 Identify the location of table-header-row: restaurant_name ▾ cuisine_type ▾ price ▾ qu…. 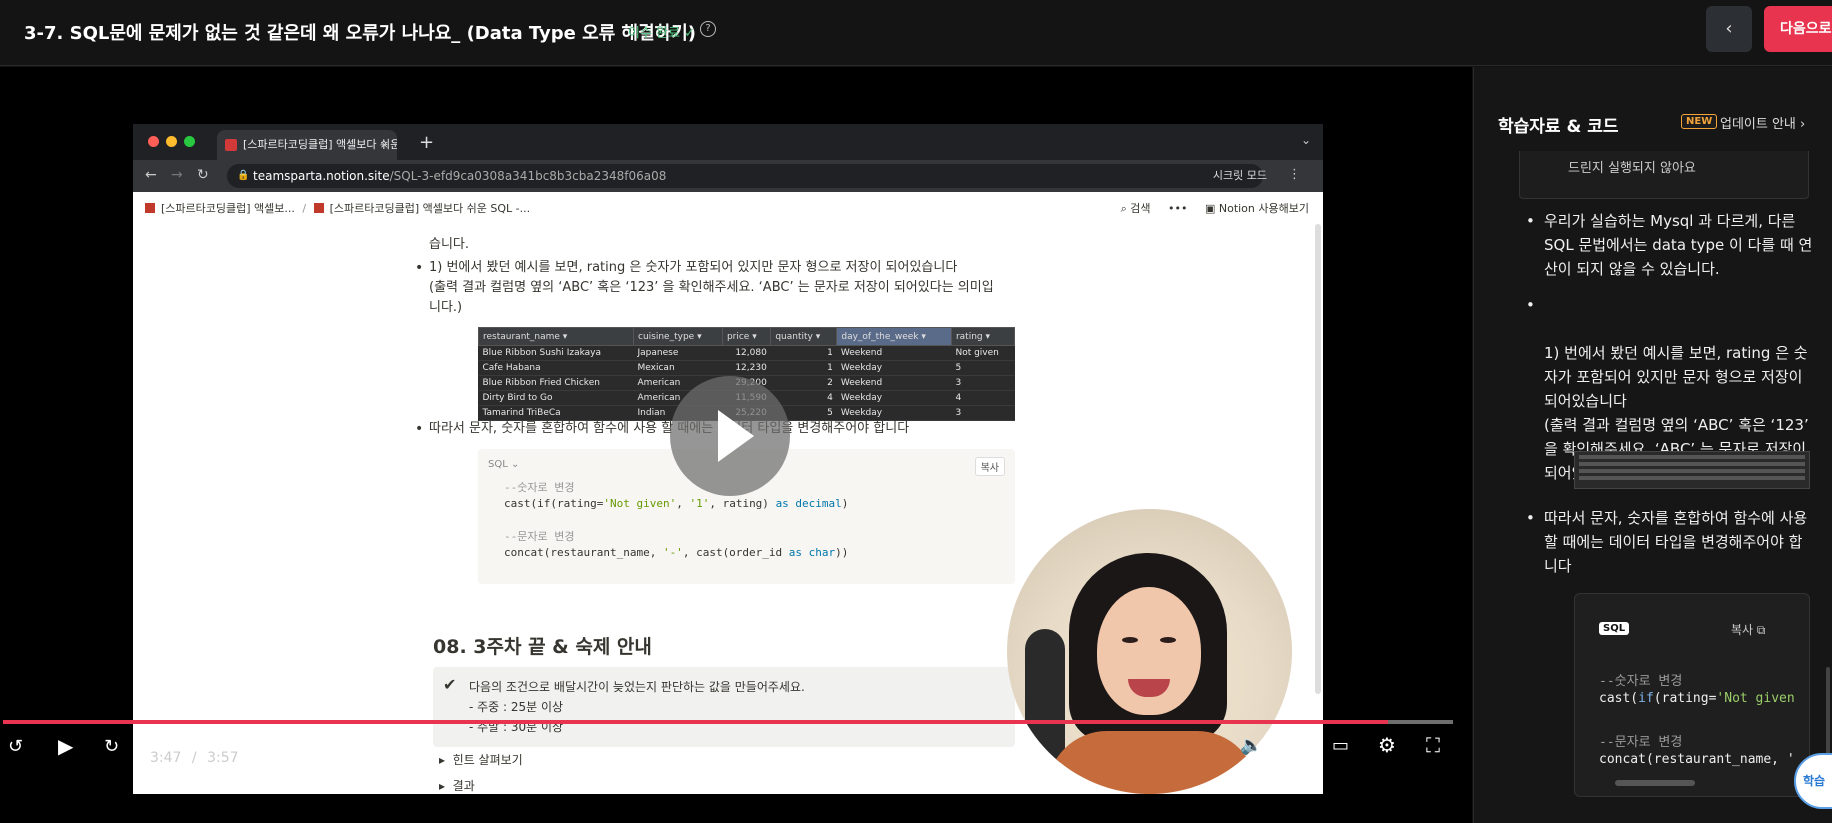
(746, 336).